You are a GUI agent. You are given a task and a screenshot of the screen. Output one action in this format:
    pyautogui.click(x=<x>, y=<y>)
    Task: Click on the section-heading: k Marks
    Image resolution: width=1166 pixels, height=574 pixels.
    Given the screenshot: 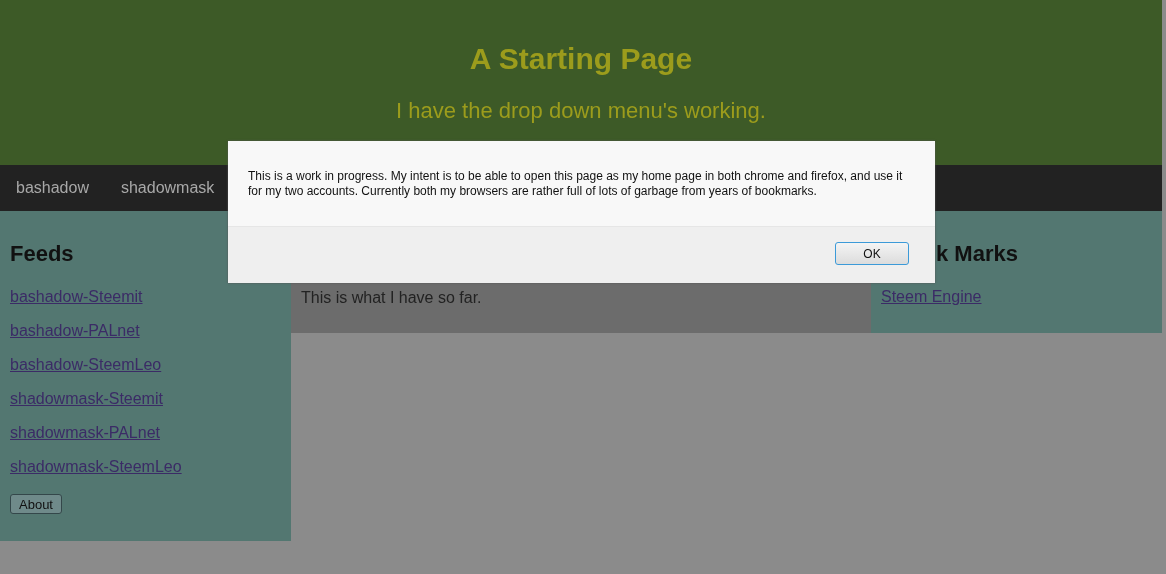 What is the action you would take?
    pyautogui.click(x=977, y=254)
    